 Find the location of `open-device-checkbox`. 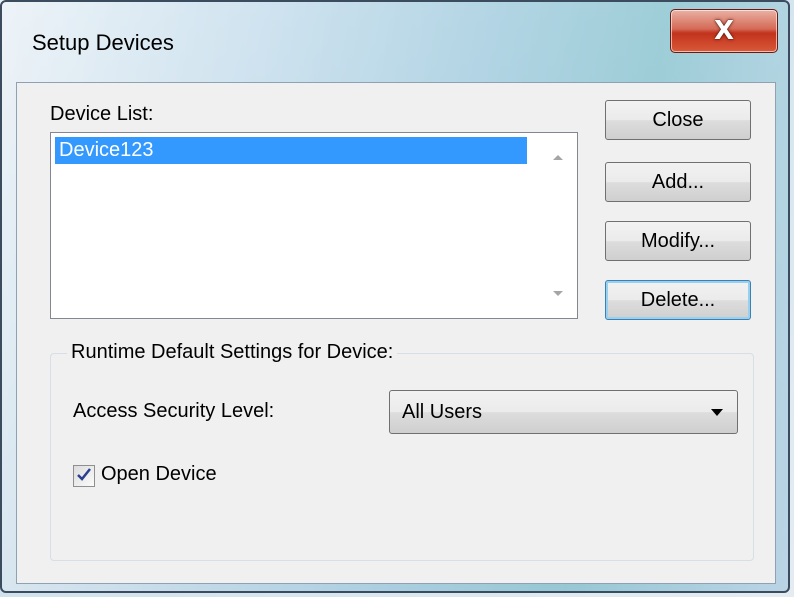

open-device-checkbox is located at coordinates (84, 476).